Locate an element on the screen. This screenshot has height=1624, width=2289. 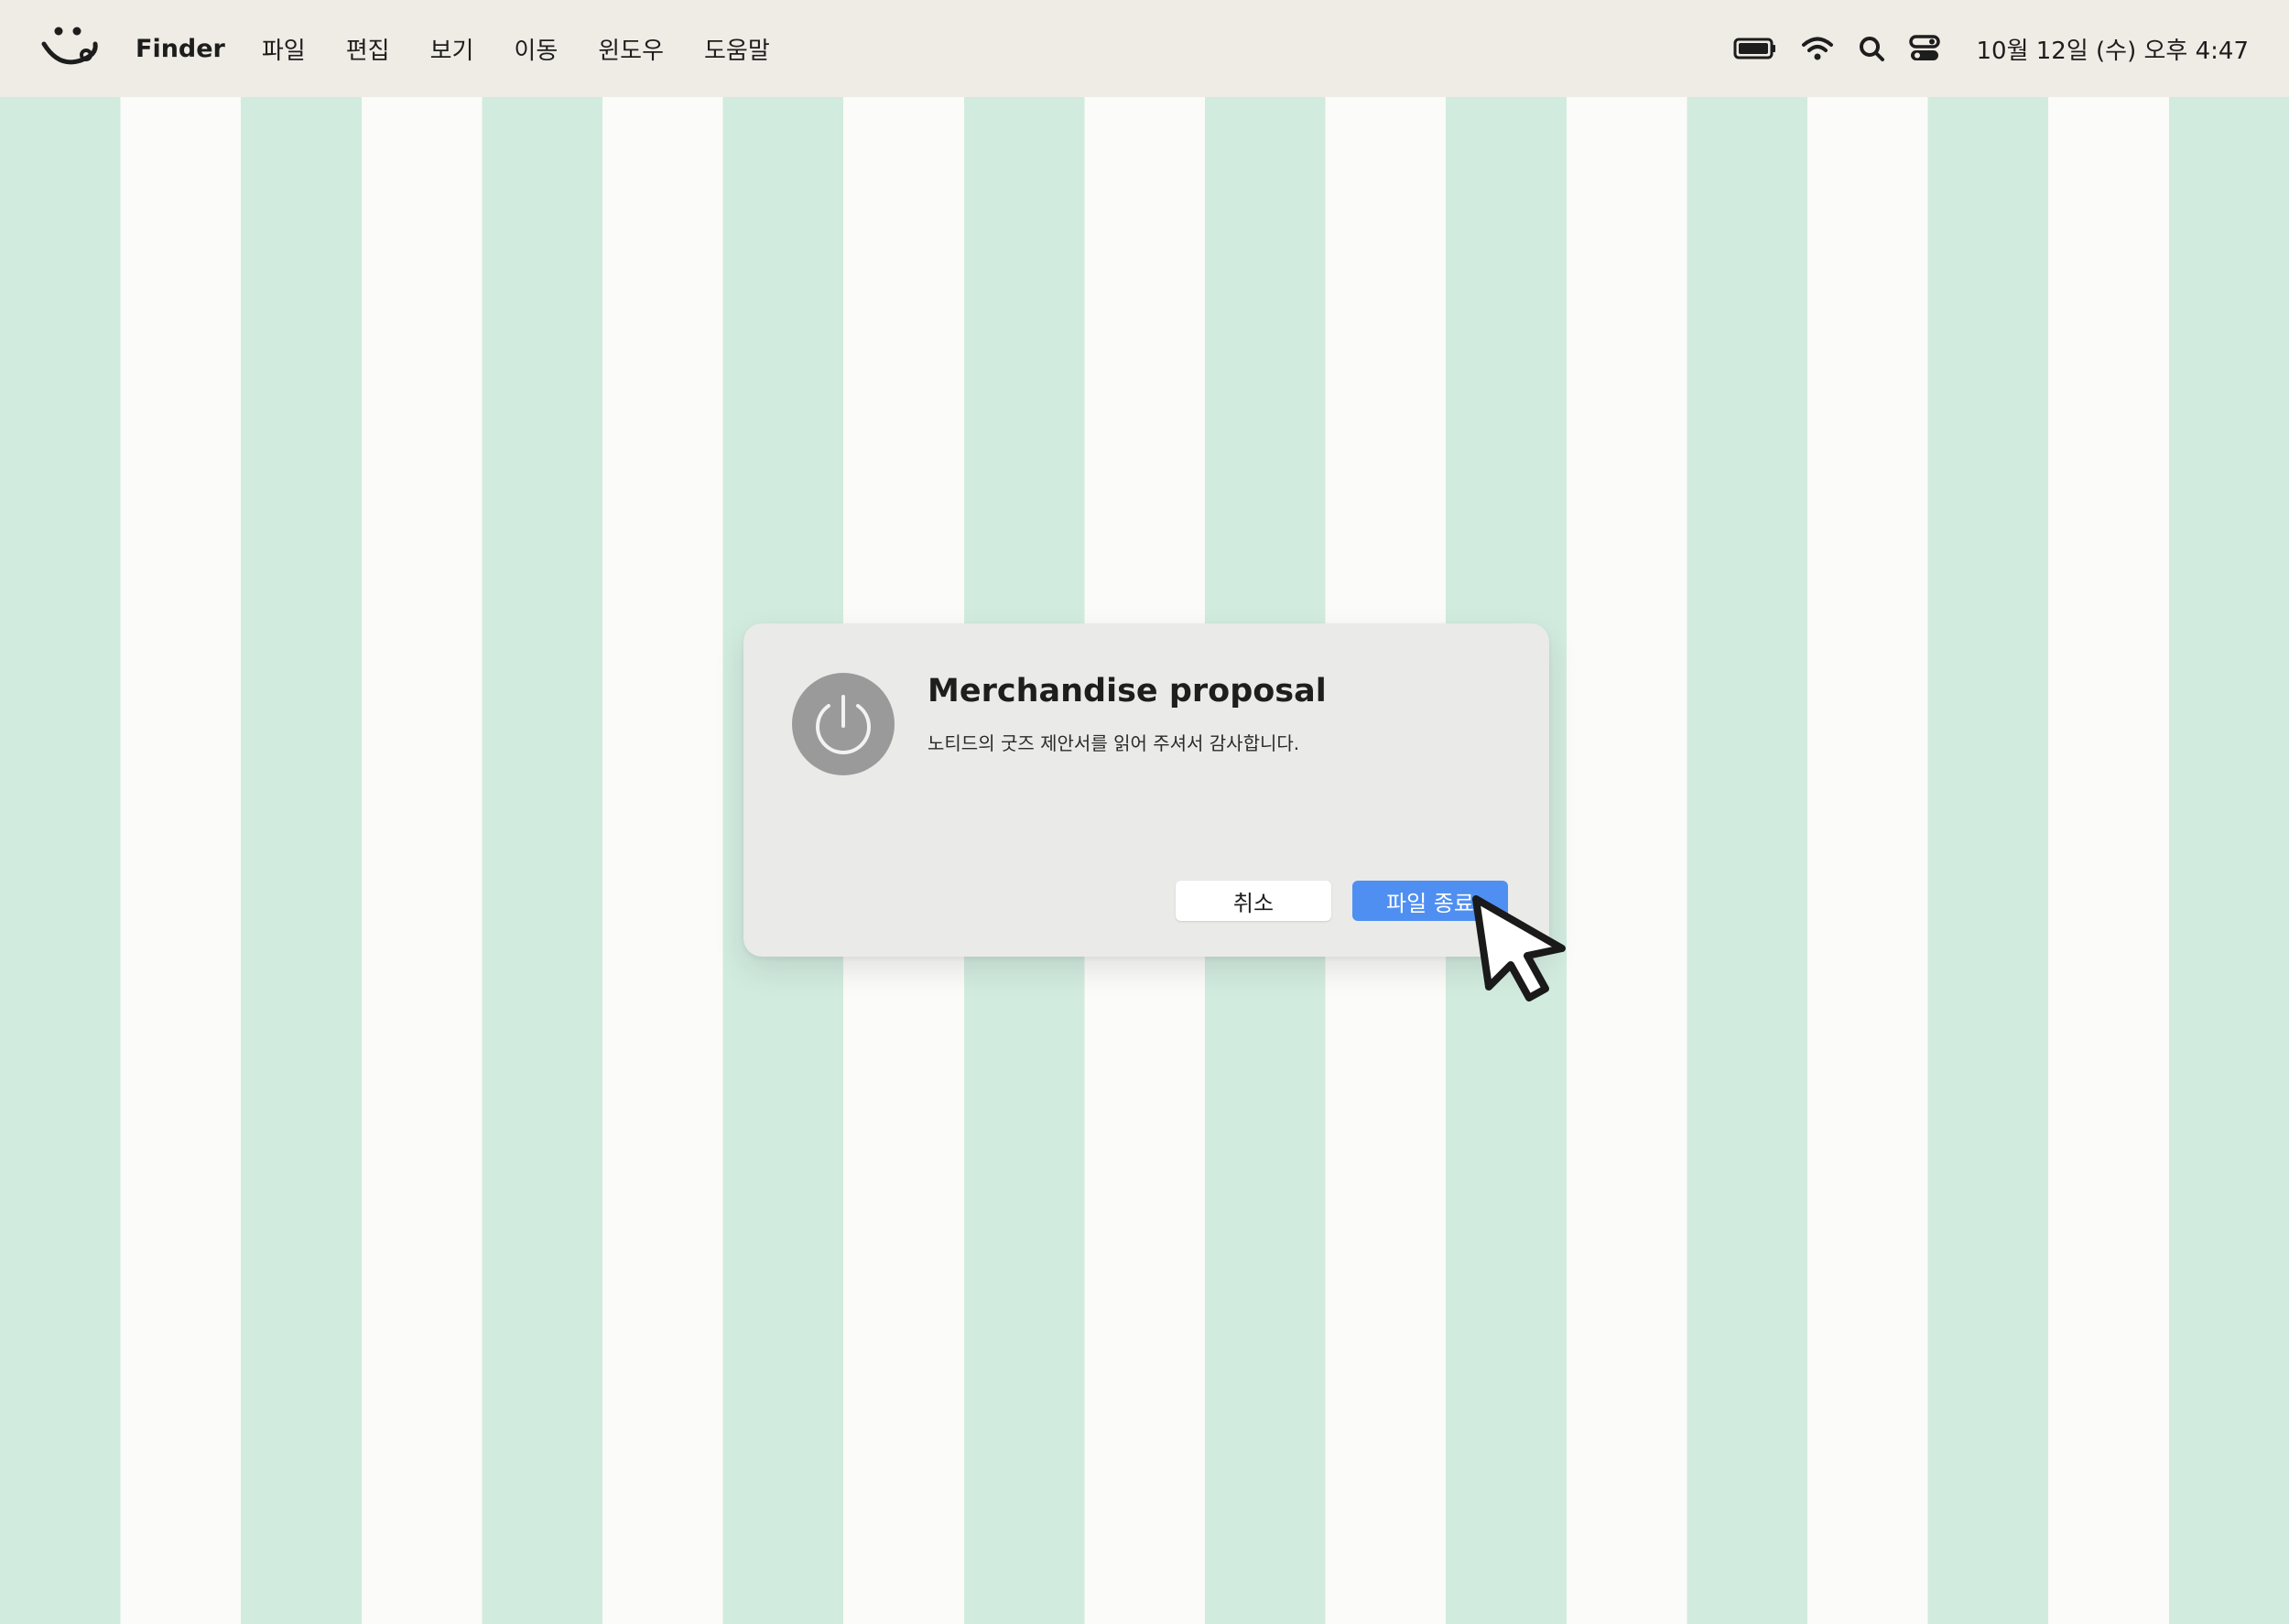
menu-go: 이동 is located at coordinates (536, 49).